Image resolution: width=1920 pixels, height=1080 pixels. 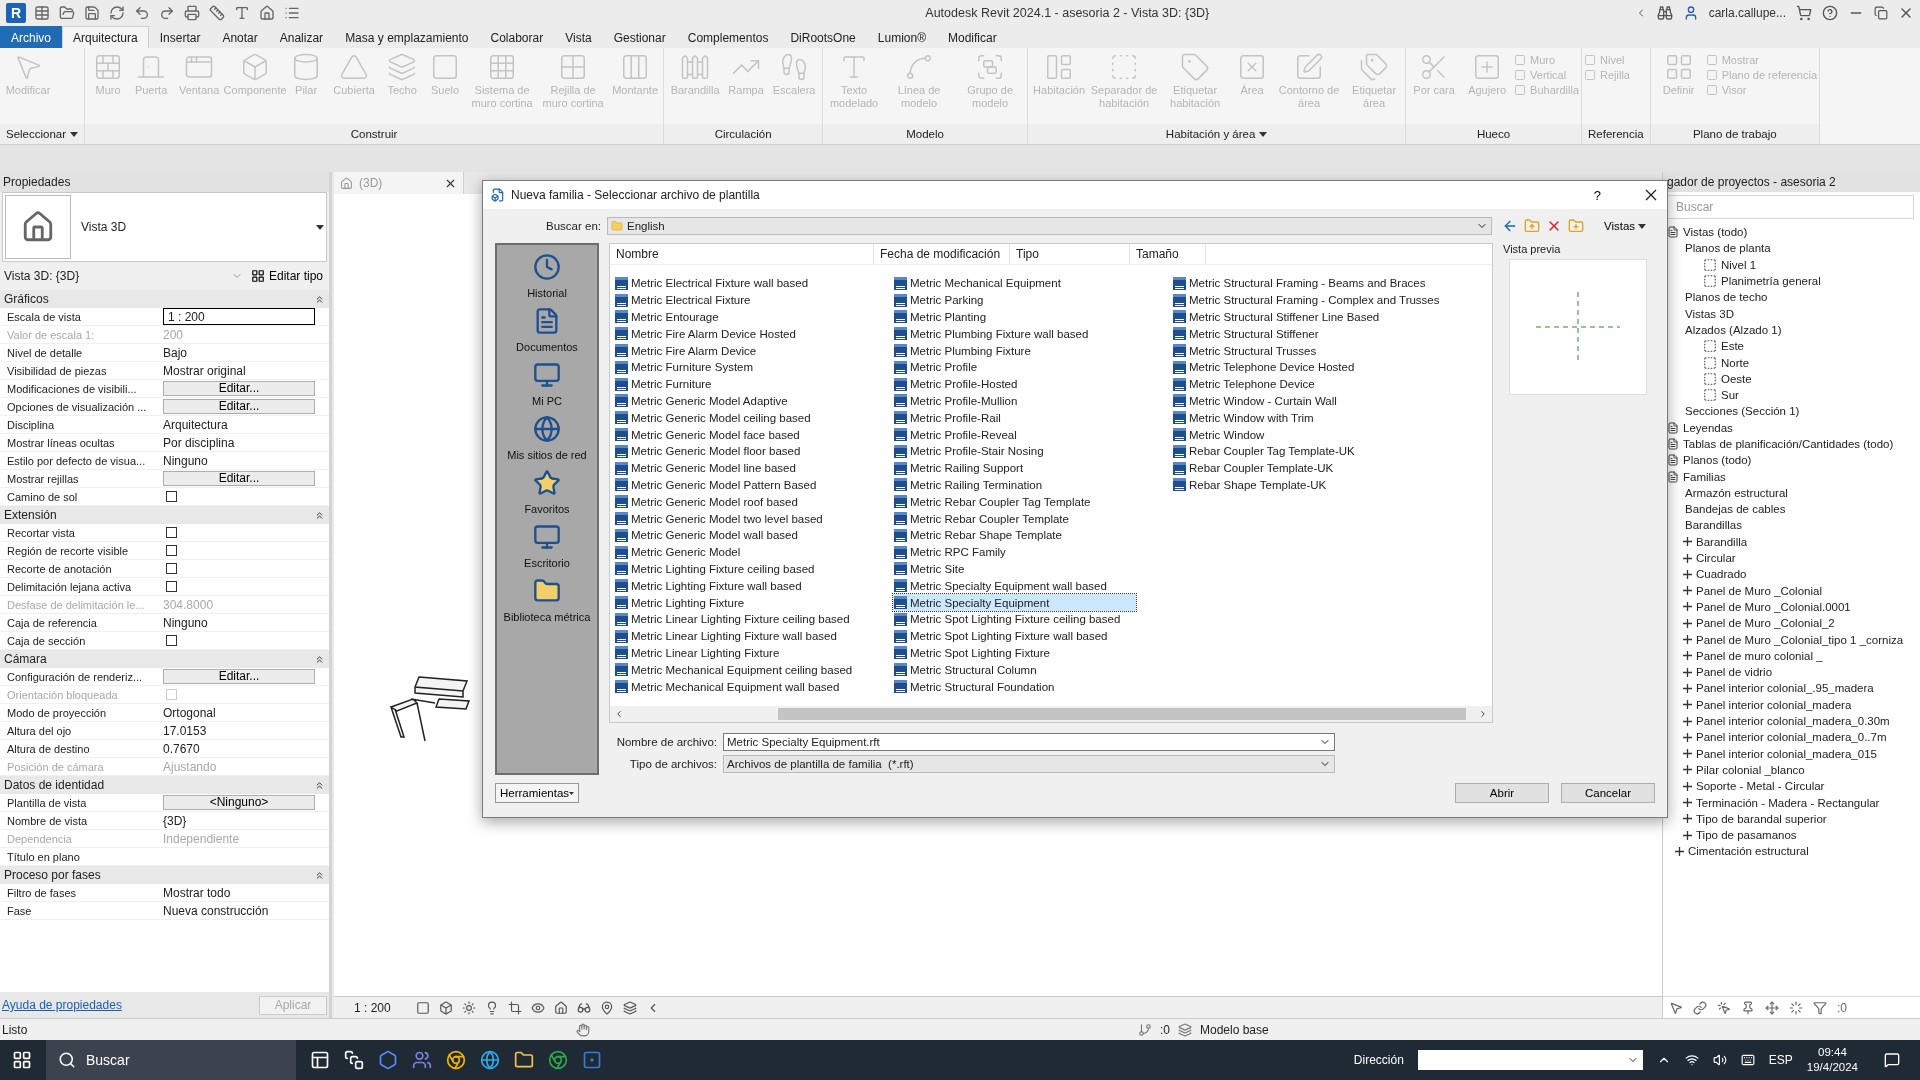 I want to click on file-item: Metric Spot Lighting Fixture ceiling based, so click(x=1007, y=619).